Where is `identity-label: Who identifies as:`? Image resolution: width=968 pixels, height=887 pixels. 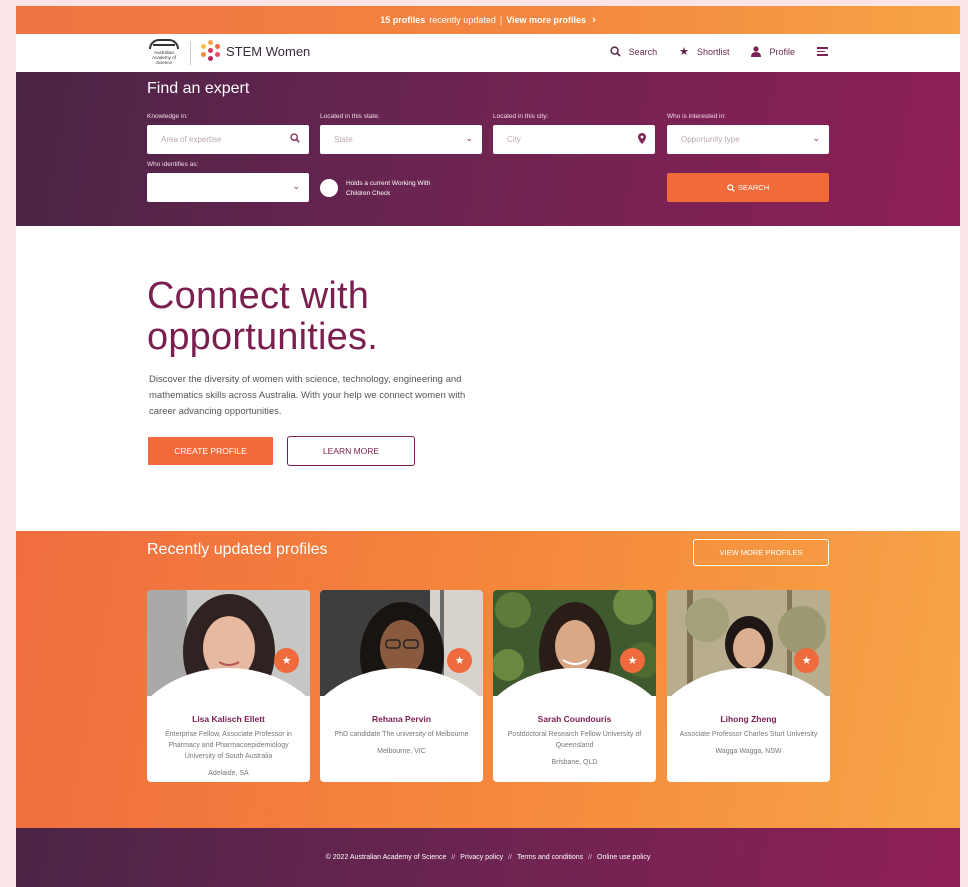
identity-label: Who identifies as: is located at coordinates (173, 164).